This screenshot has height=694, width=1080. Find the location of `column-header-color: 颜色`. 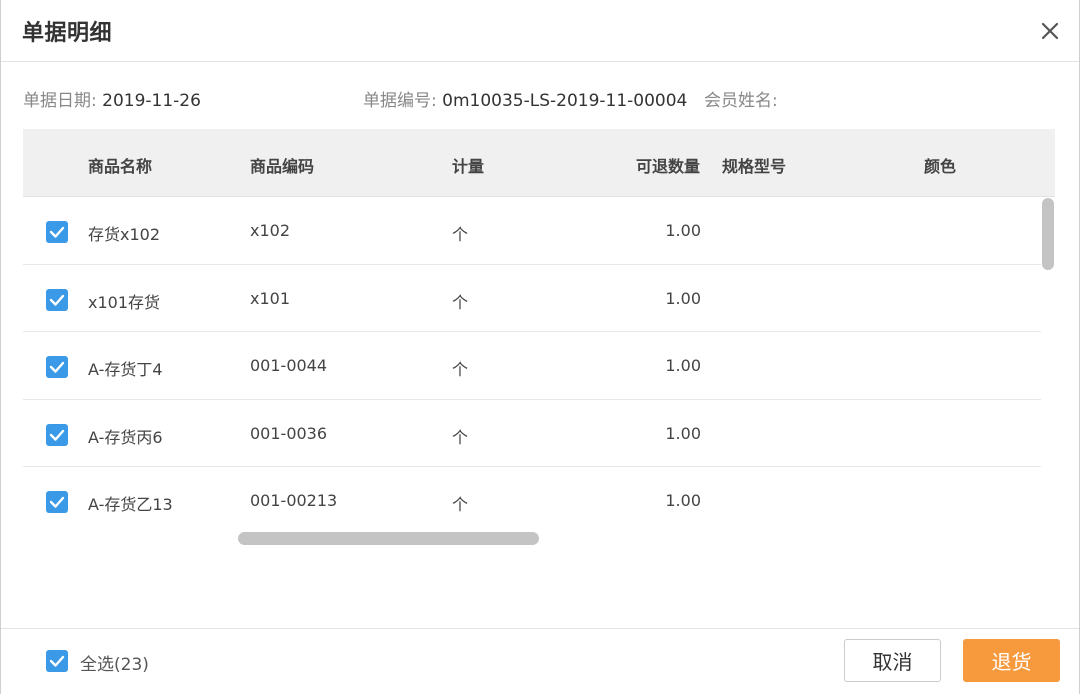

column-header-color: 颜色 is located at coordinates (940, 166).